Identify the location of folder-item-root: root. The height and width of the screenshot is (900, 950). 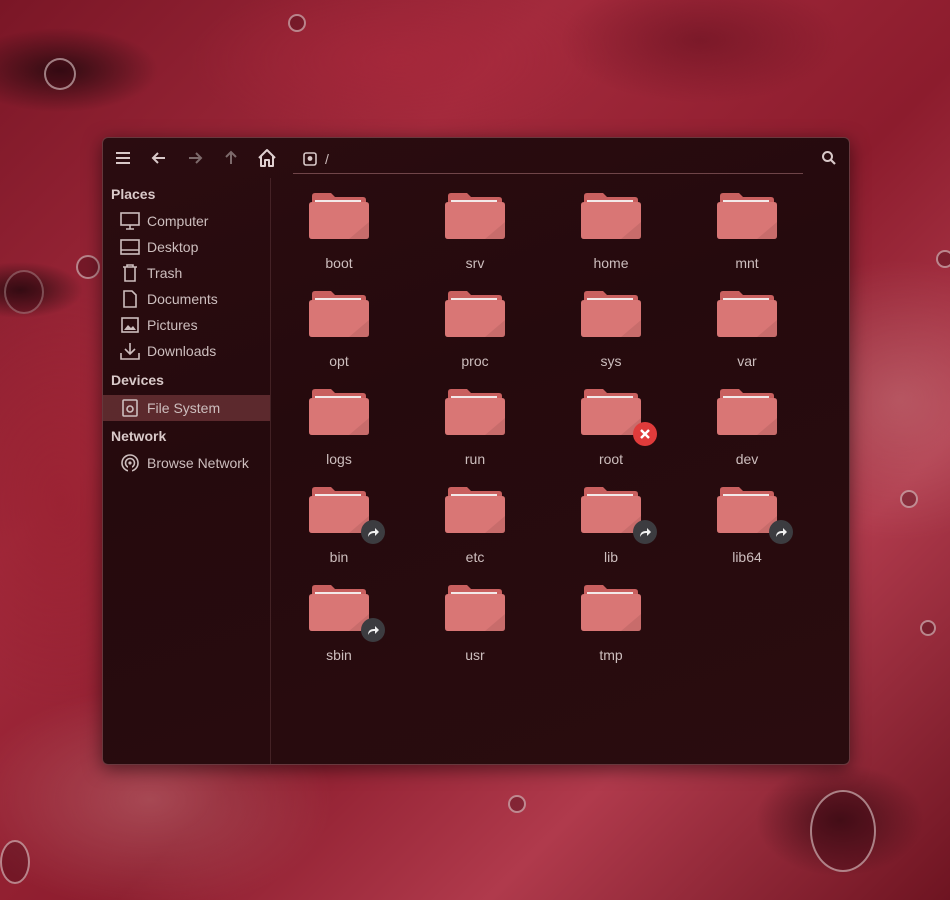
(611, 424).